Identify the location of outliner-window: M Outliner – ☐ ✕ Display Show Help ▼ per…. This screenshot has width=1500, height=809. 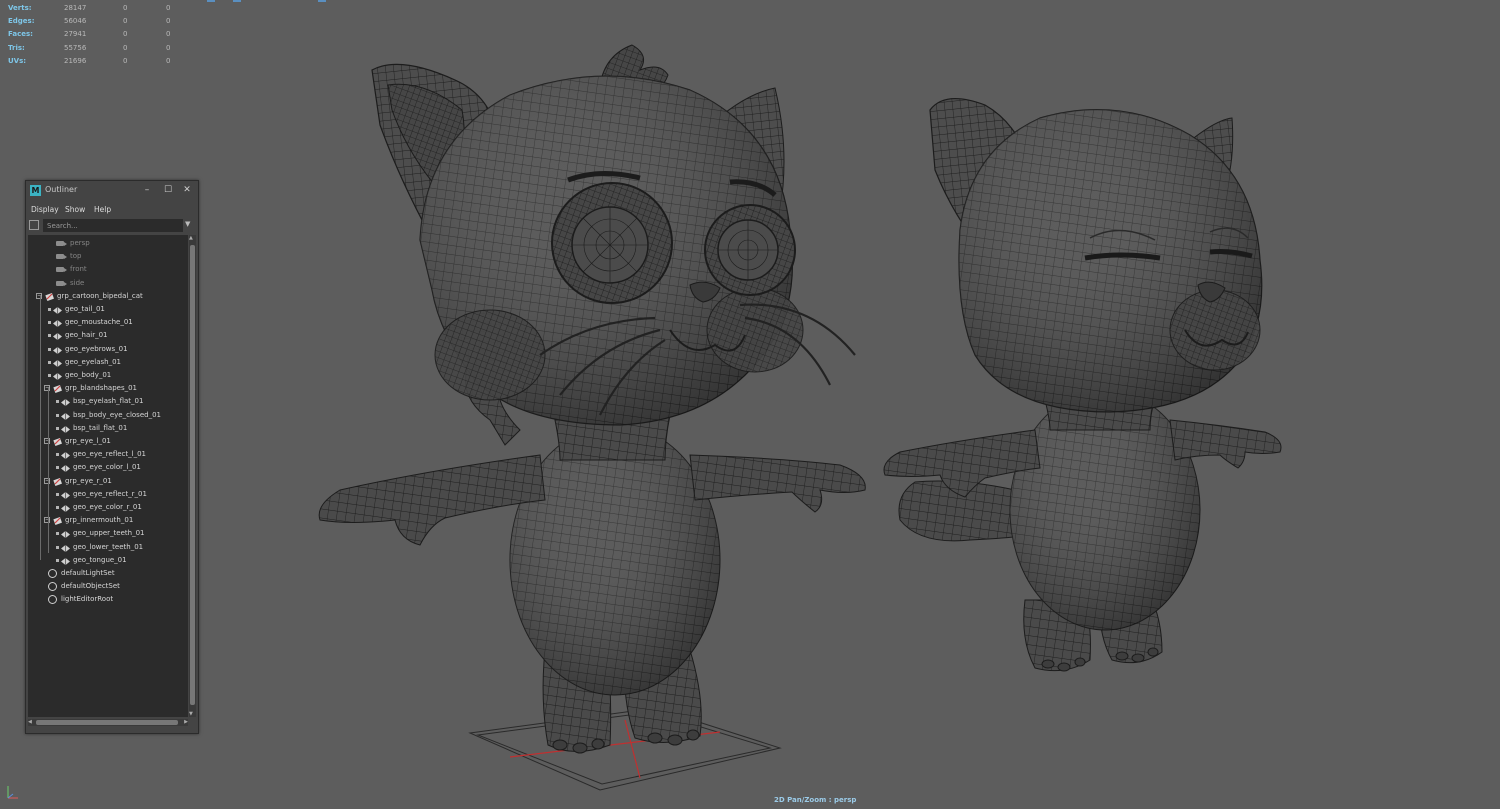
(112, 457).